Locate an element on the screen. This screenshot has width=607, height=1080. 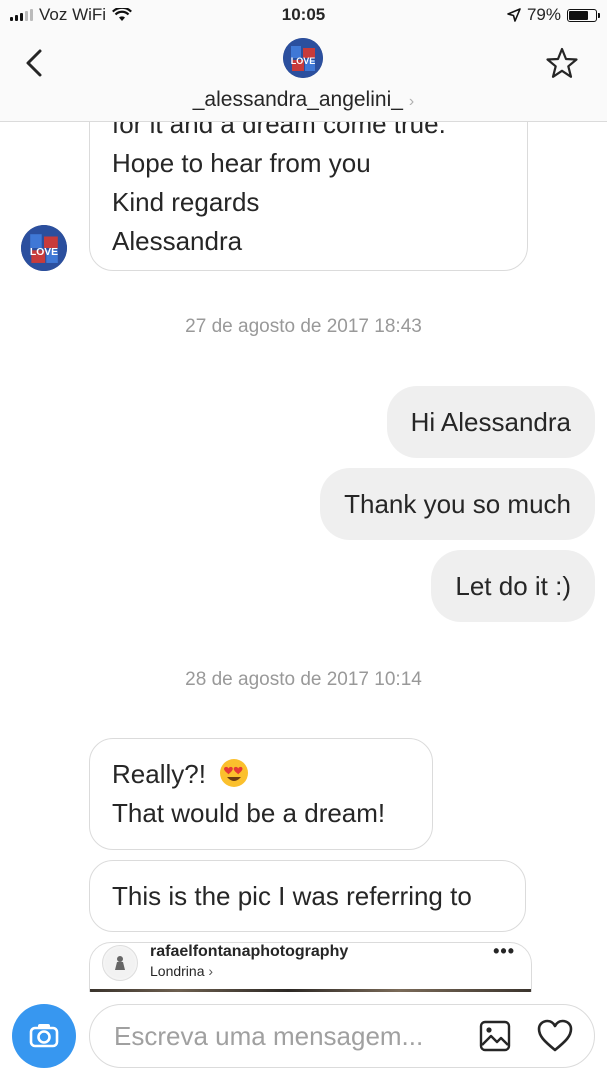
username-label: _alessandra_angelini_ is located at coordinates (297, 99).